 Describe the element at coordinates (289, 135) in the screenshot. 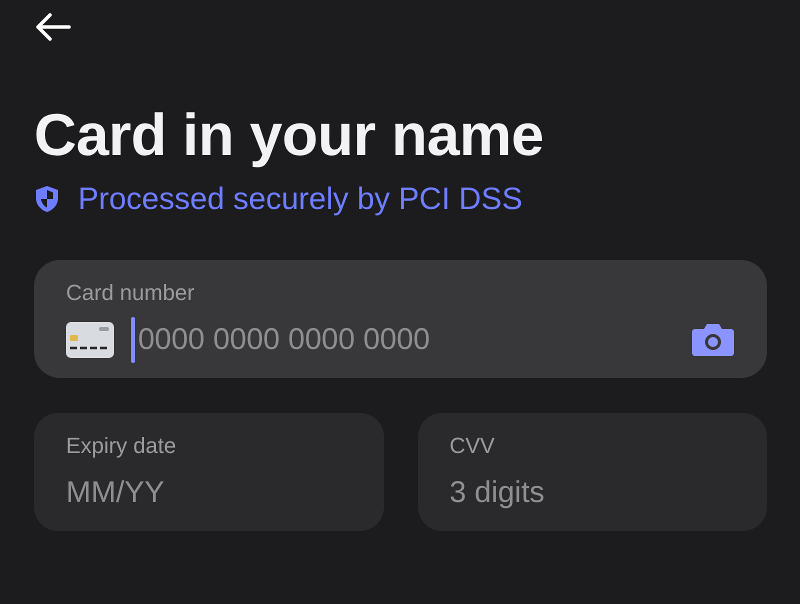

I see `page-title: Card in your name` at that location.